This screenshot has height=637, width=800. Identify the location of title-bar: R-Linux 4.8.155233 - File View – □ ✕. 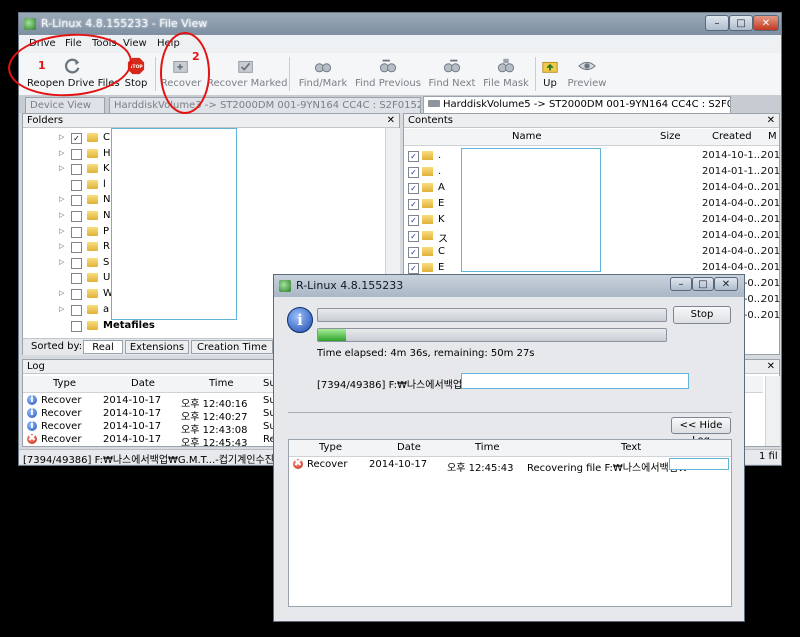
(400, 24).